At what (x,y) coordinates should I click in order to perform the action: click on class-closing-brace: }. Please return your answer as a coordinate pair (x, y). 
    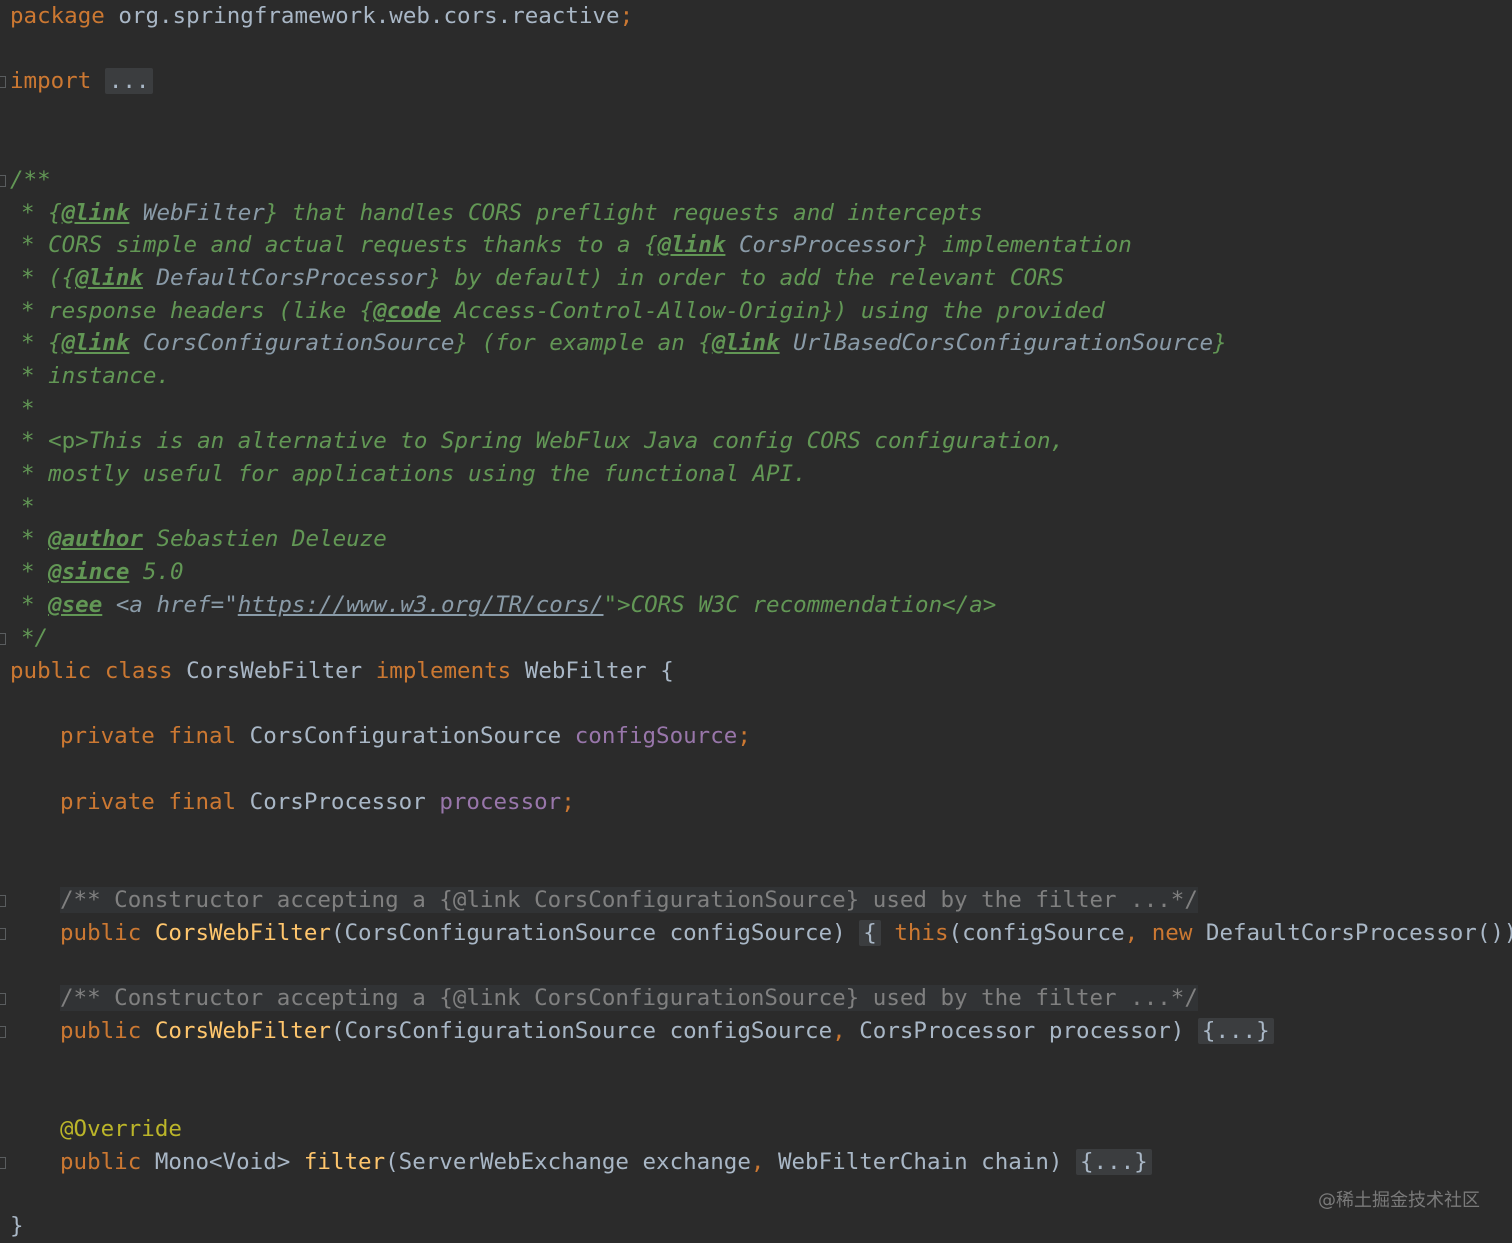
    Looking at the image, I should click on (17, 1226).